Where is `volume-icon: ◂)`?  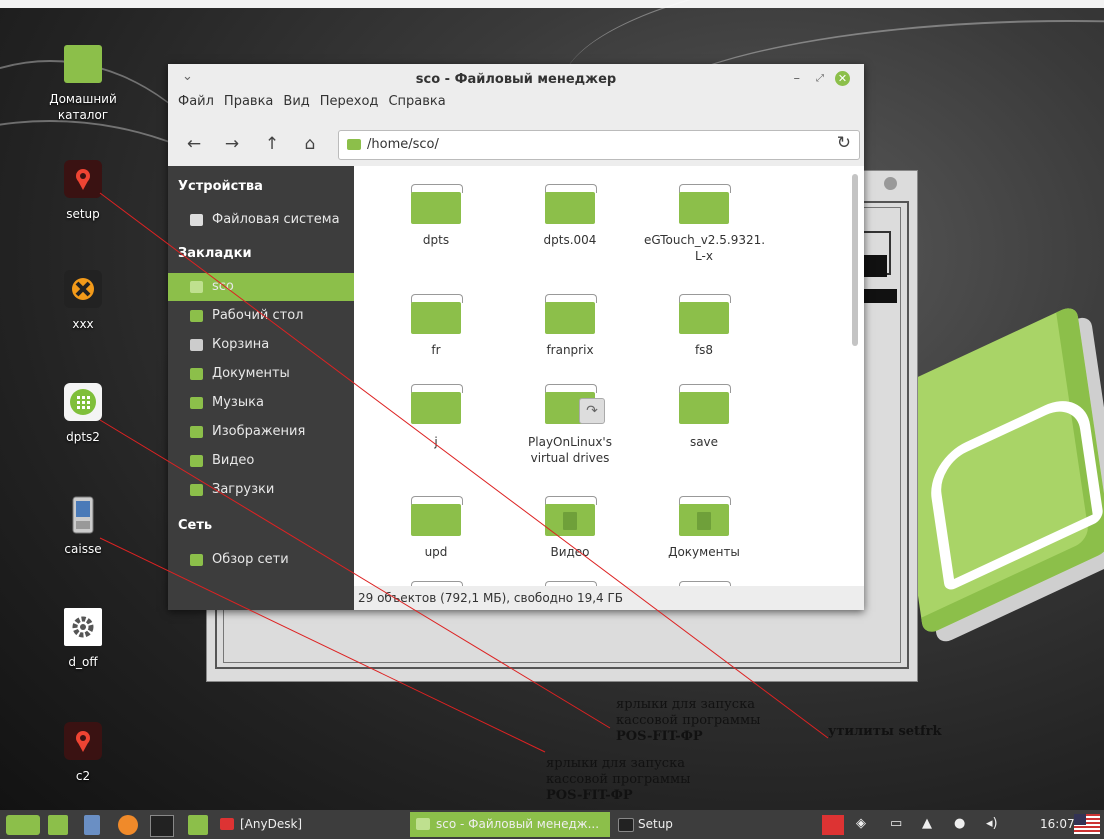 volume-icon: ◂) is located at coordinates (992, 823).